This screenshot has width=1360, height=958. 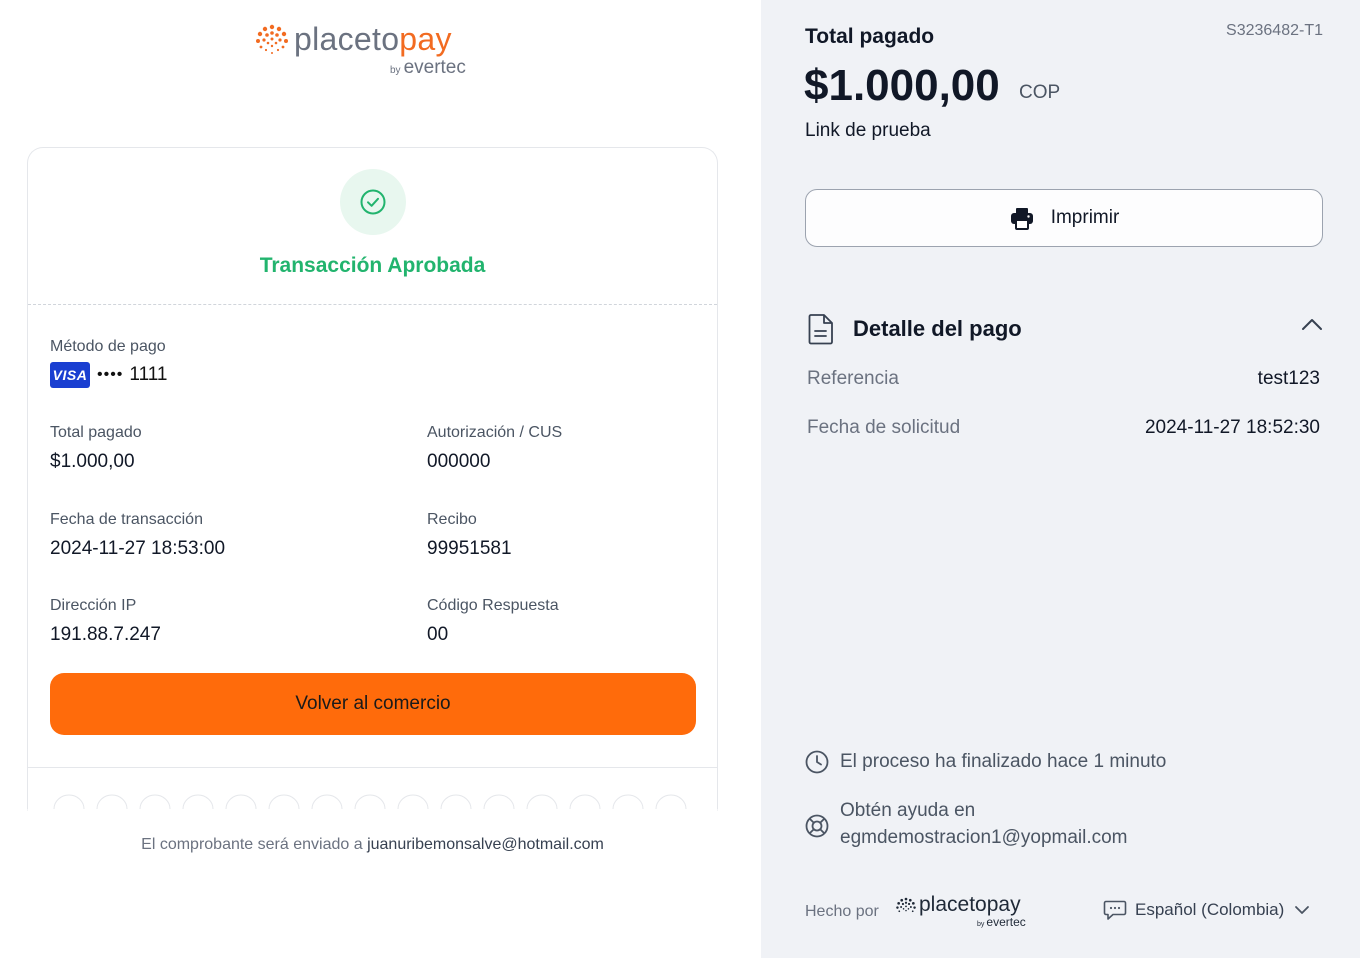 What do you see at coordinates (70, 375) in the screenshot?
I see `visa-icon: VISA` at bounding box center [70, 375].